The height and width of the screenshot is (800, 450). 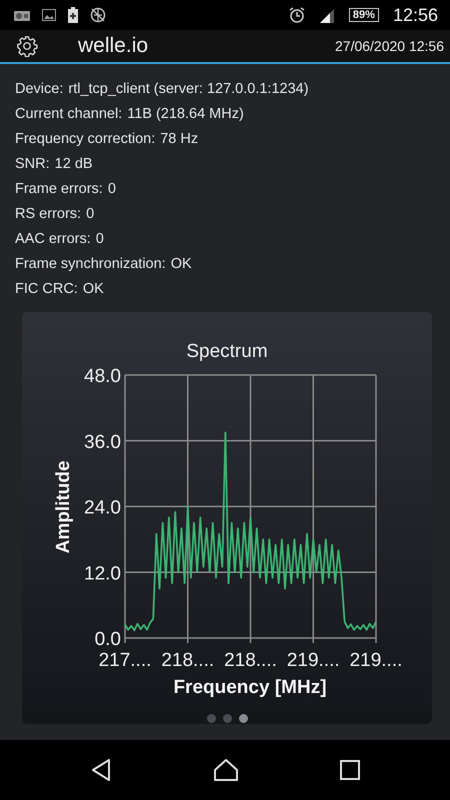 What do you see at coordinates (188, 88) in the screenshot?
I see `info-value: rtl_tcp_client (server: 127.0.0.1:1234)` at bounding box center [188, 88].